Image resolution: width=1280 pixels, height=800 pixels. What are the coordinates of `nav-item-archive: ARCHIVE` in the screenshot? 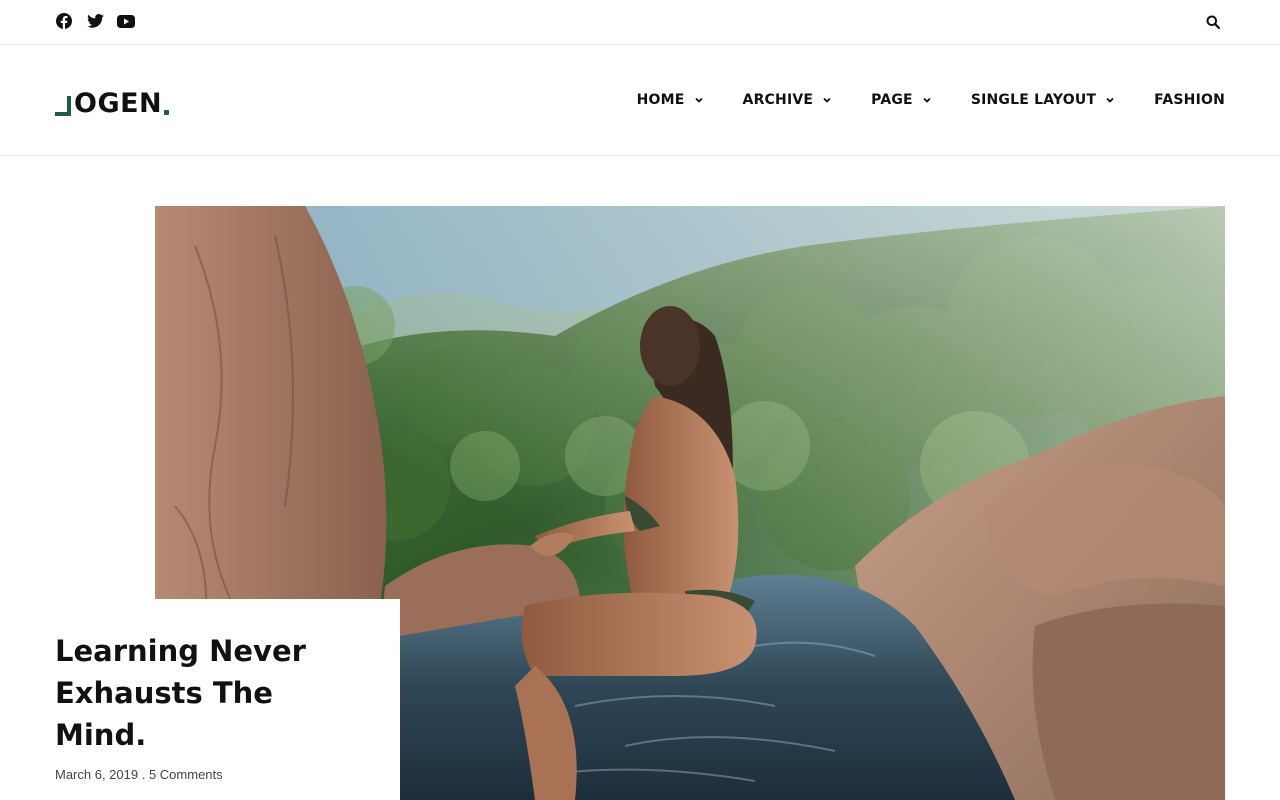 It's located at (788, 100).